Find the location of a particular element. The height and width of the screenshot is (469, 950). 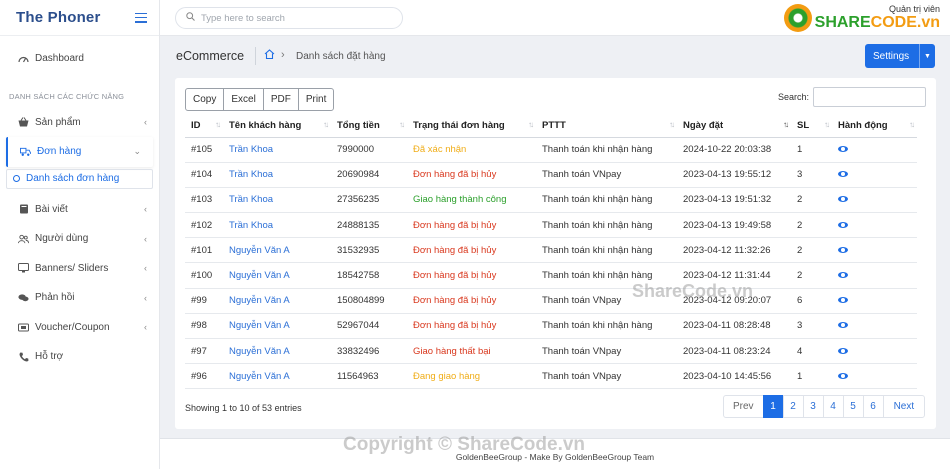

book-icon is located at coordinates (23, 209).